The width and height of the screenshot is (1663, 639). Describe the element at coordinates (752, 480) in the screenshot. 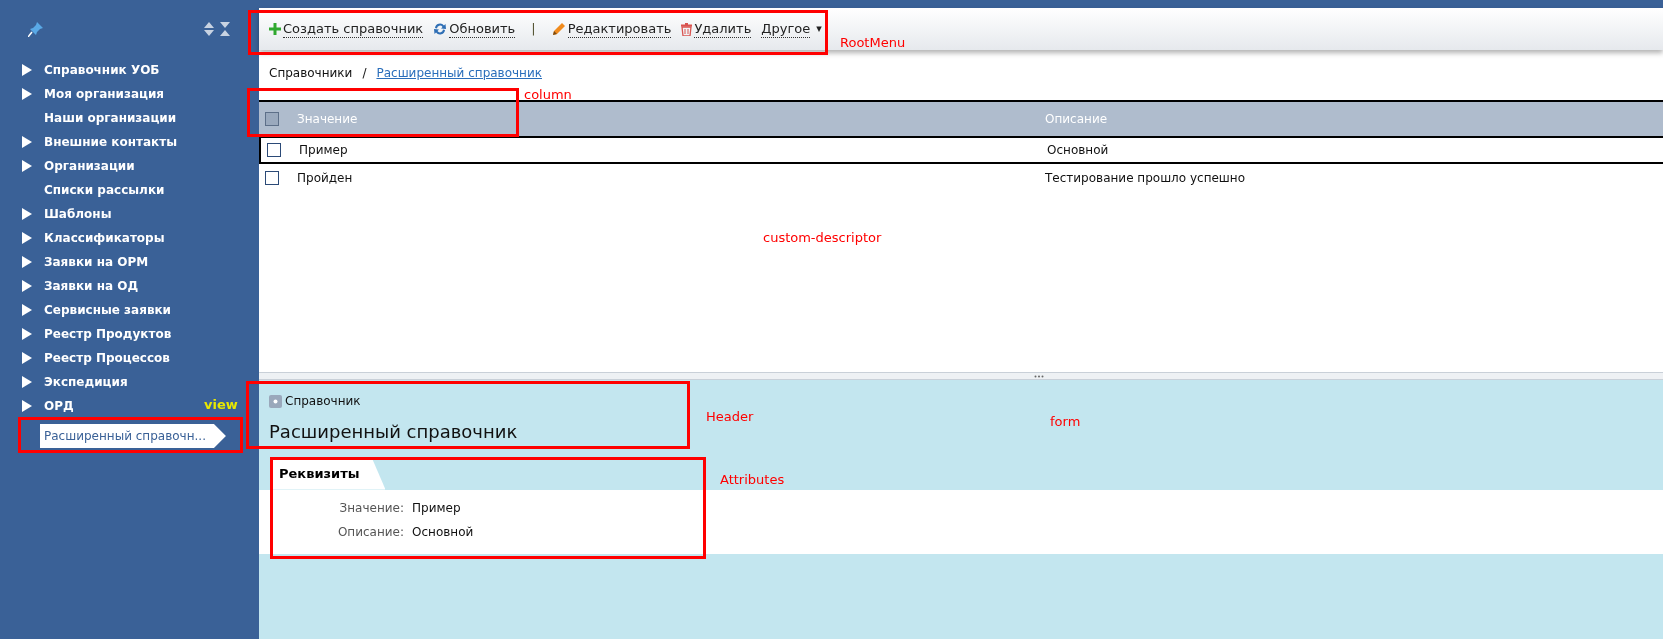

I see `annotation-label: Attributes` at that location.